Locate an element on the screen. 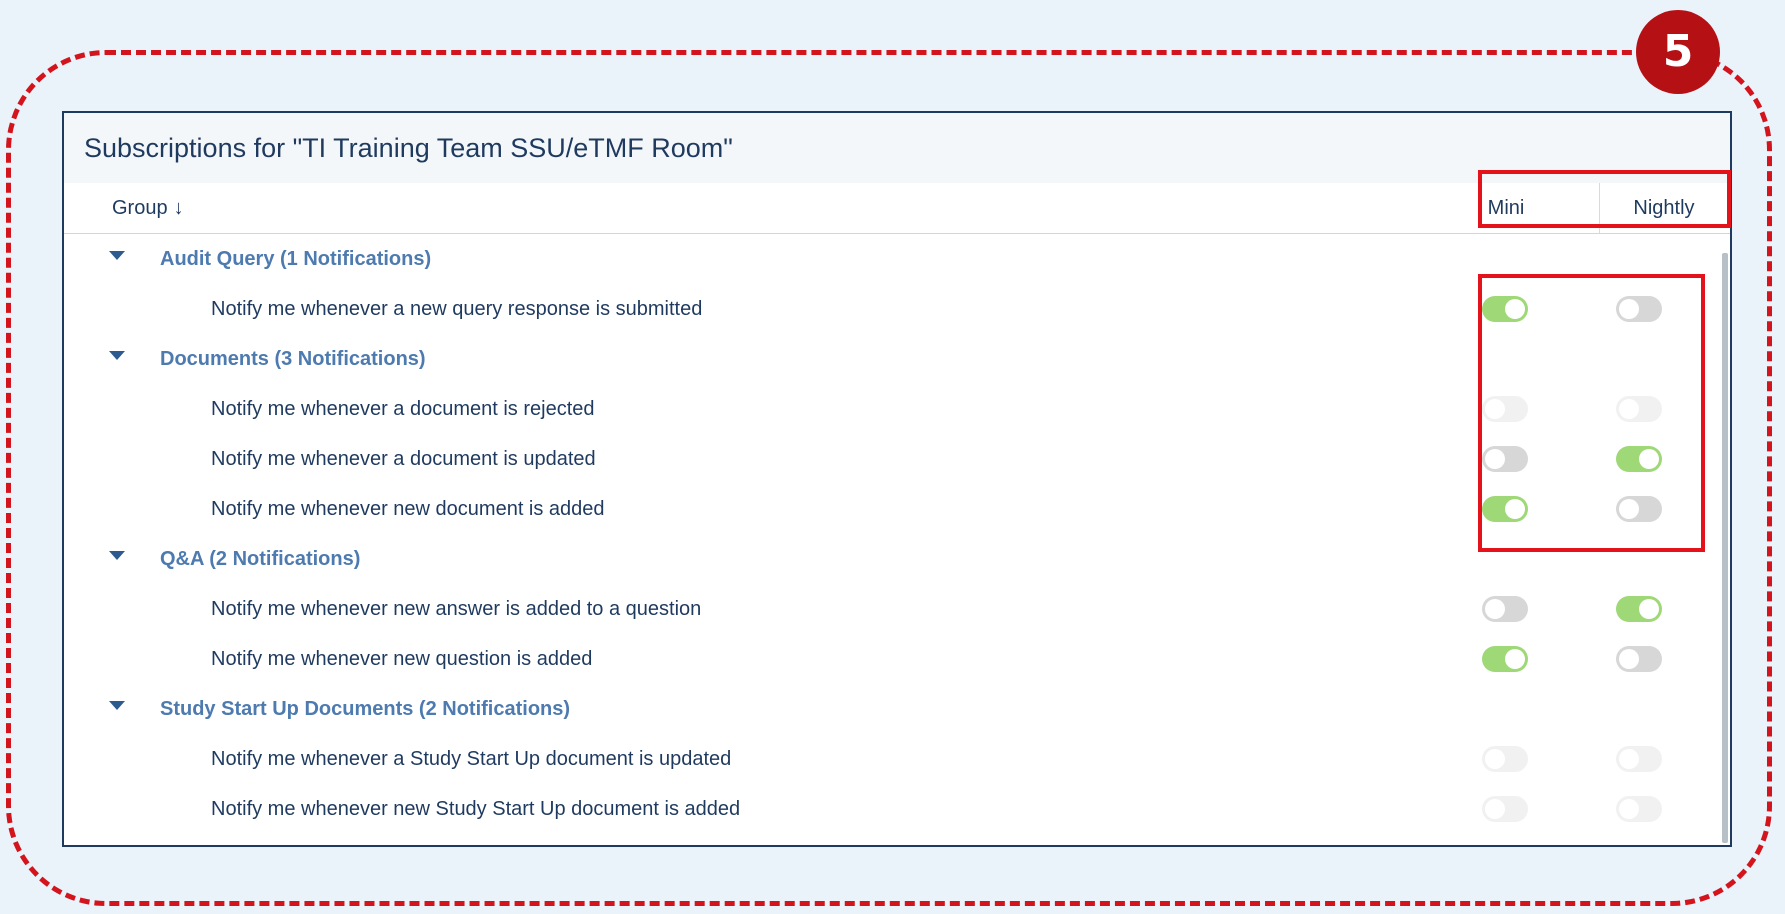 Image resolution: width=1785 pixels, height=914 pixels. step-number-badge: 5 is located at coordinates (1678, 52).